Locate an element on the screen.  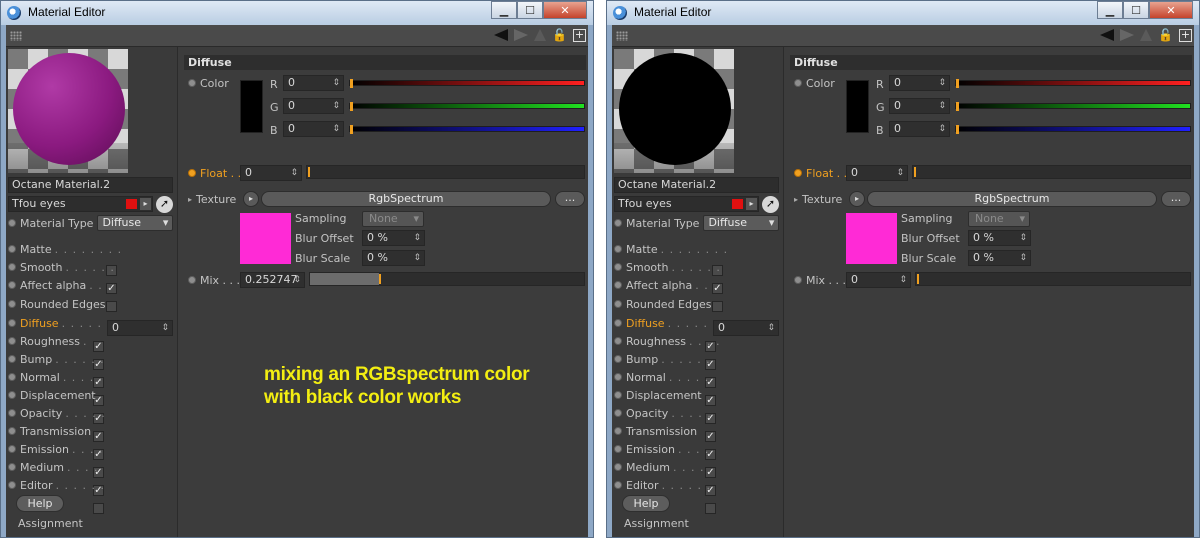
rgb-spectrum-swatch is located at coordinates (265, 238).